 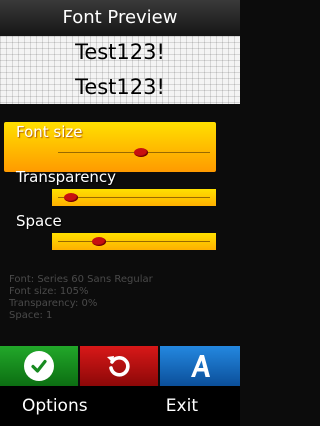 I want to click on font-a-icon, so click(x=200, y=366).